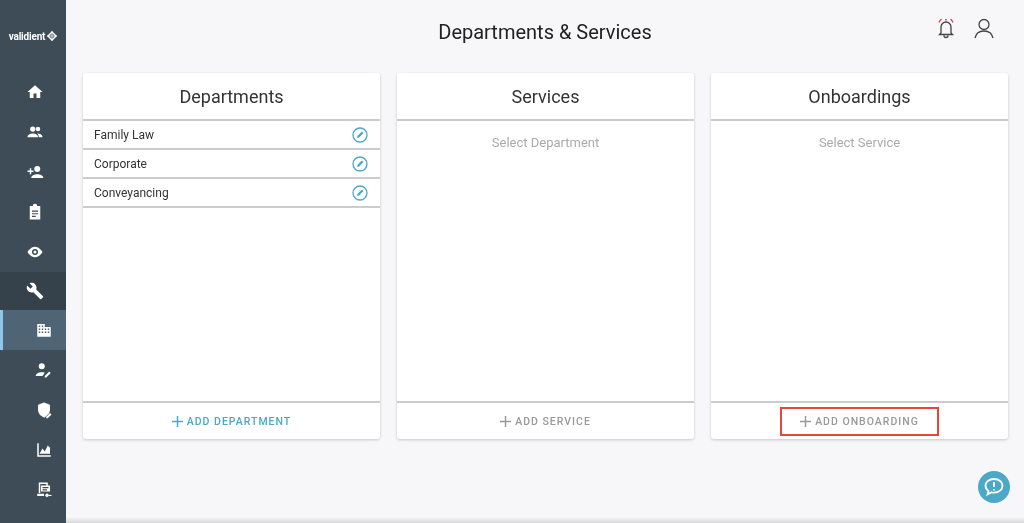 Image resolution: width=1024 pixels, height=523 pixels. Describe the element at coordinates (120, 163) in the screenshot. I see `item-label: Corporate` at that location.